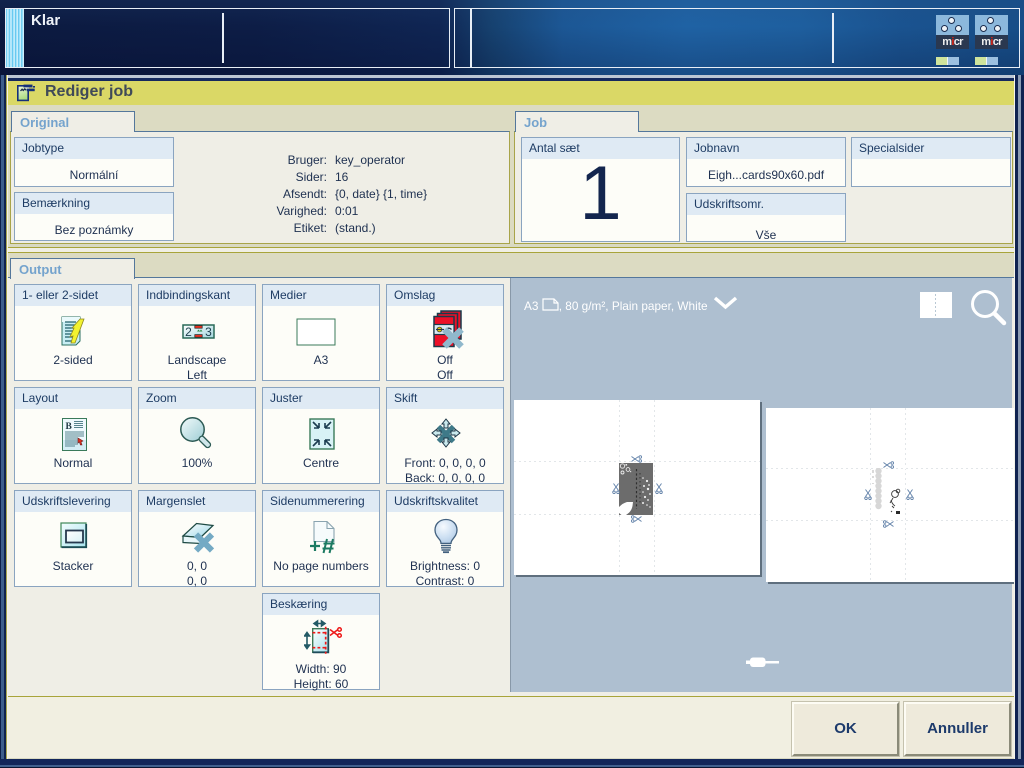 This screenshot has width=1024, height=768. I want to click on svg-text: B, so click(69, 427).